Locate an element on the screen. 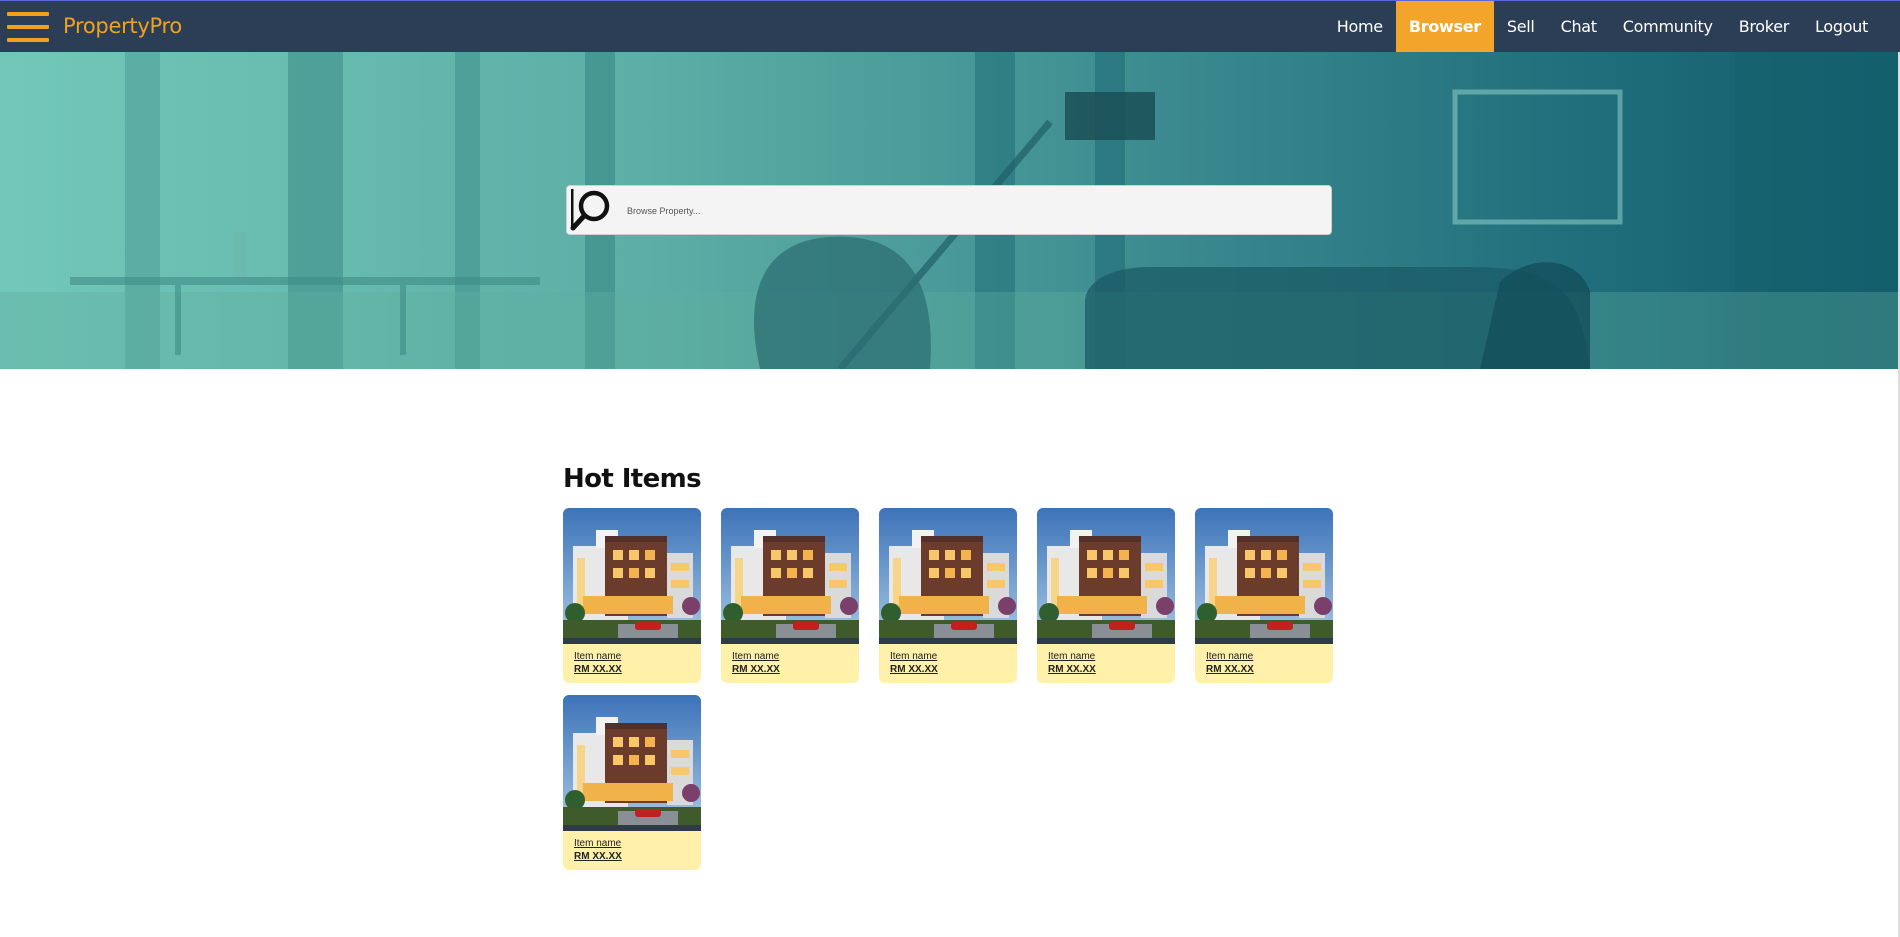 The image size is (1900, 937). nav-sell: Sell is located at coordinates (1521, 27).